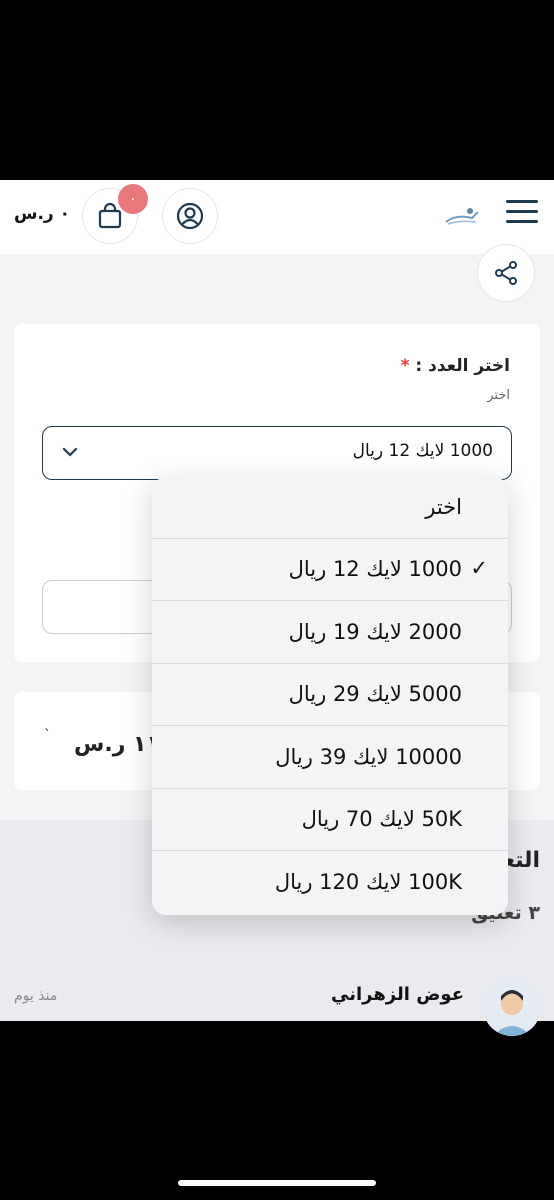 The width and height of the screenshot is (554, 1200). I want to click on quantity-select: 1000 لايك 12 ريال, so click(277, 453).